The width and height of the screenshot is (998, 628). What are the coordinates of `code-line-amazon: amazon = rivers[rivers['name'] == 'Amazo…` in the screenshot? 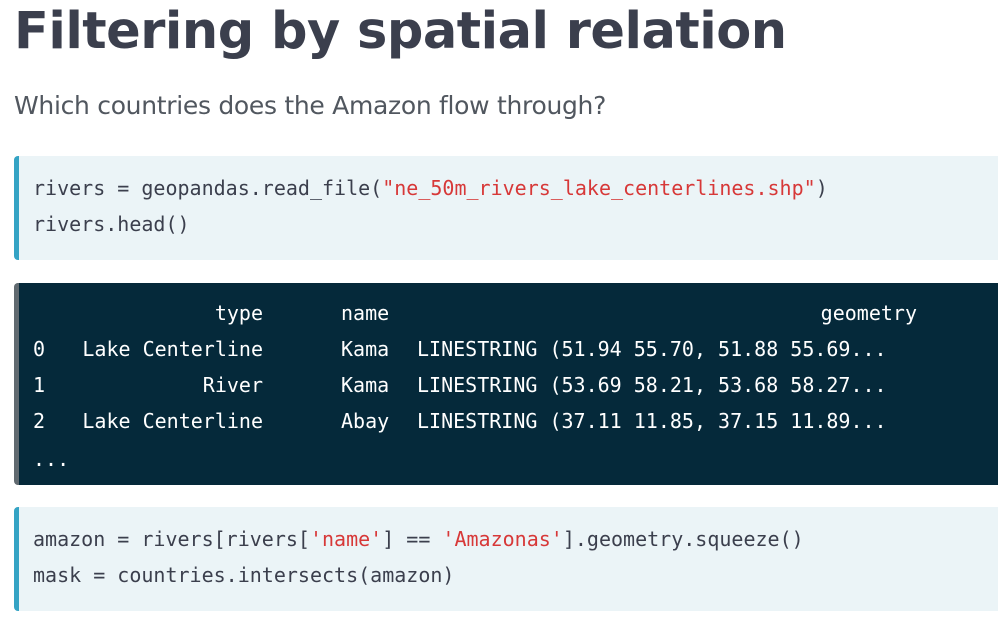 It's located at (418, 539).